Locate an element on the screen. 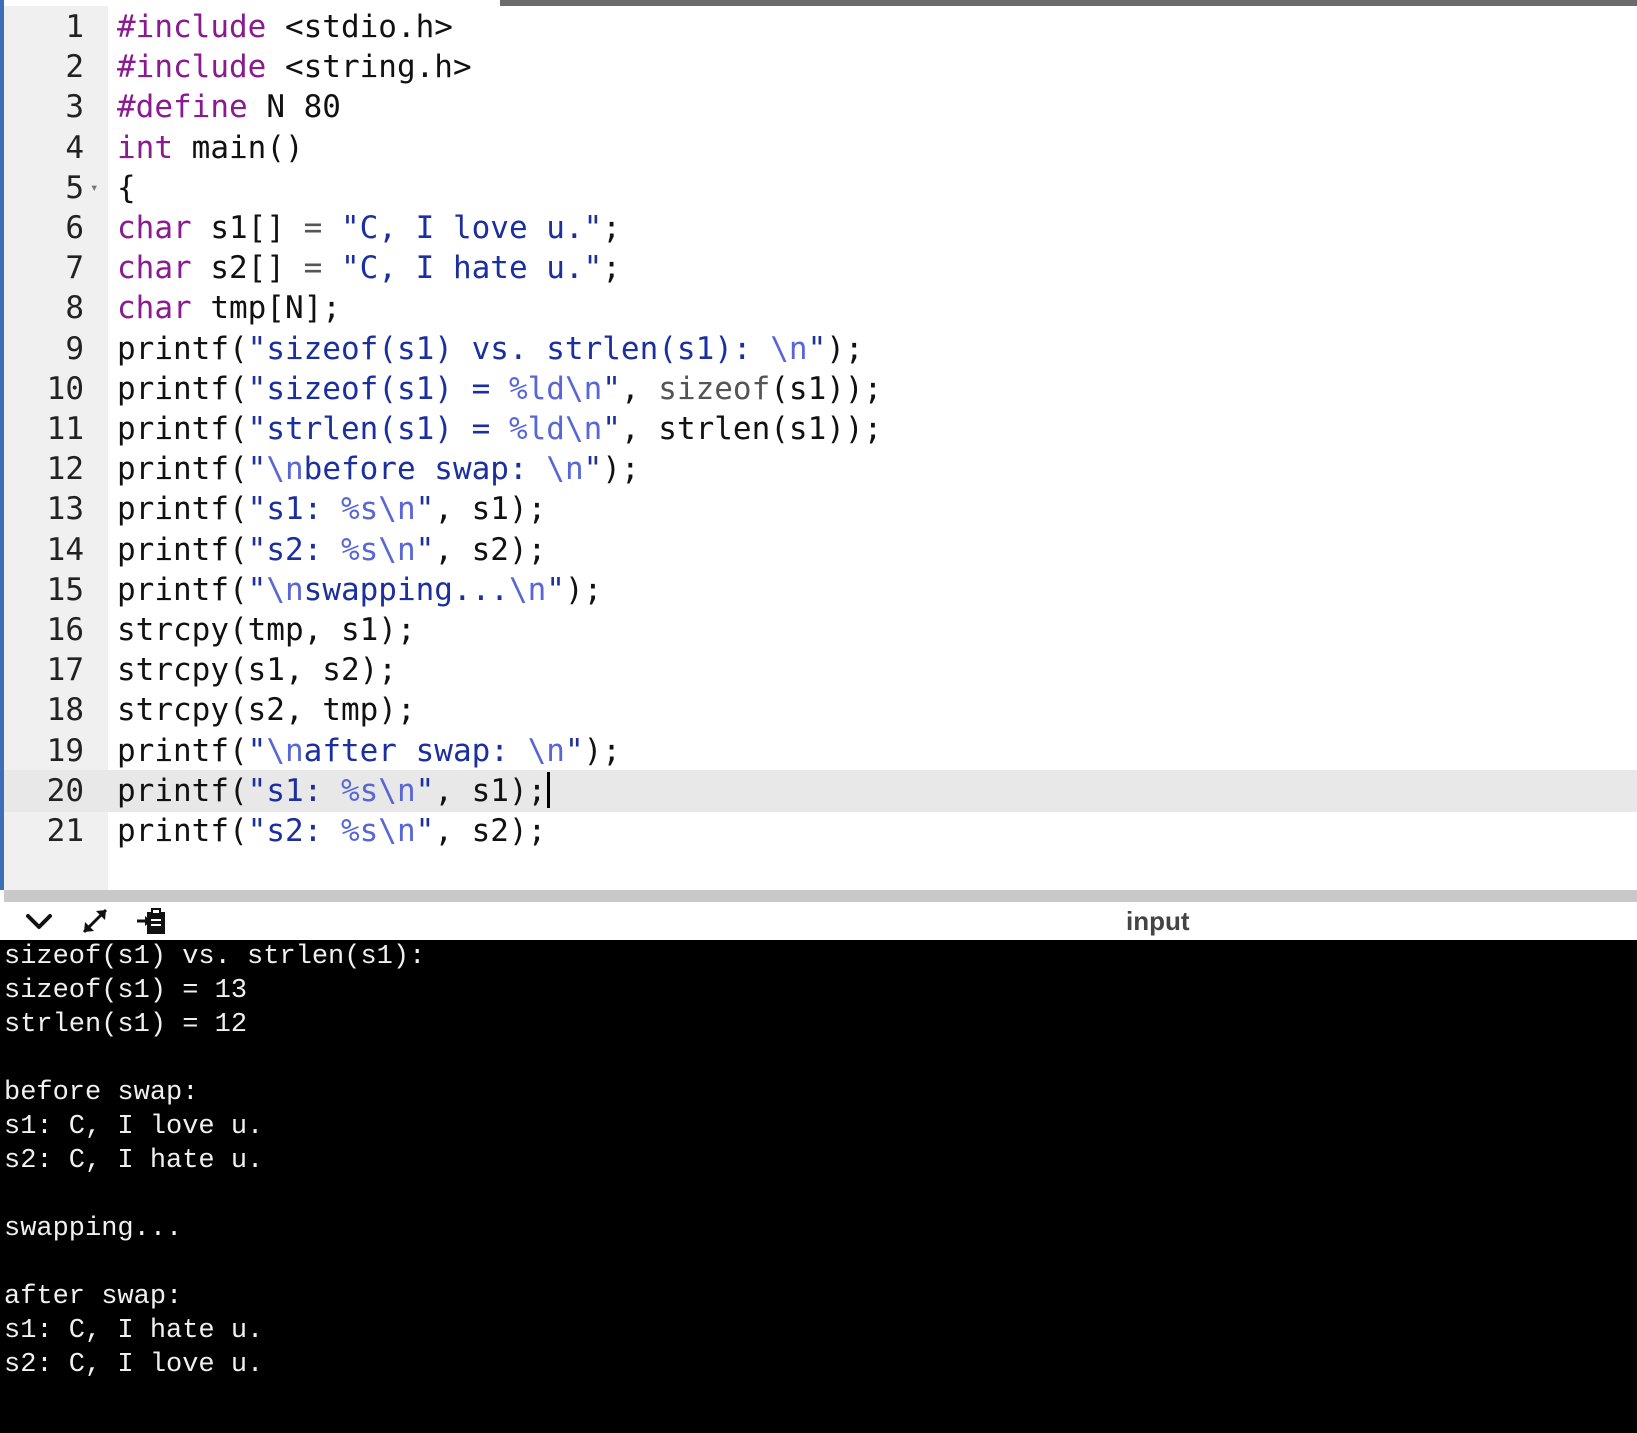  code-token: , s1); is located at coordinates (490, 509).